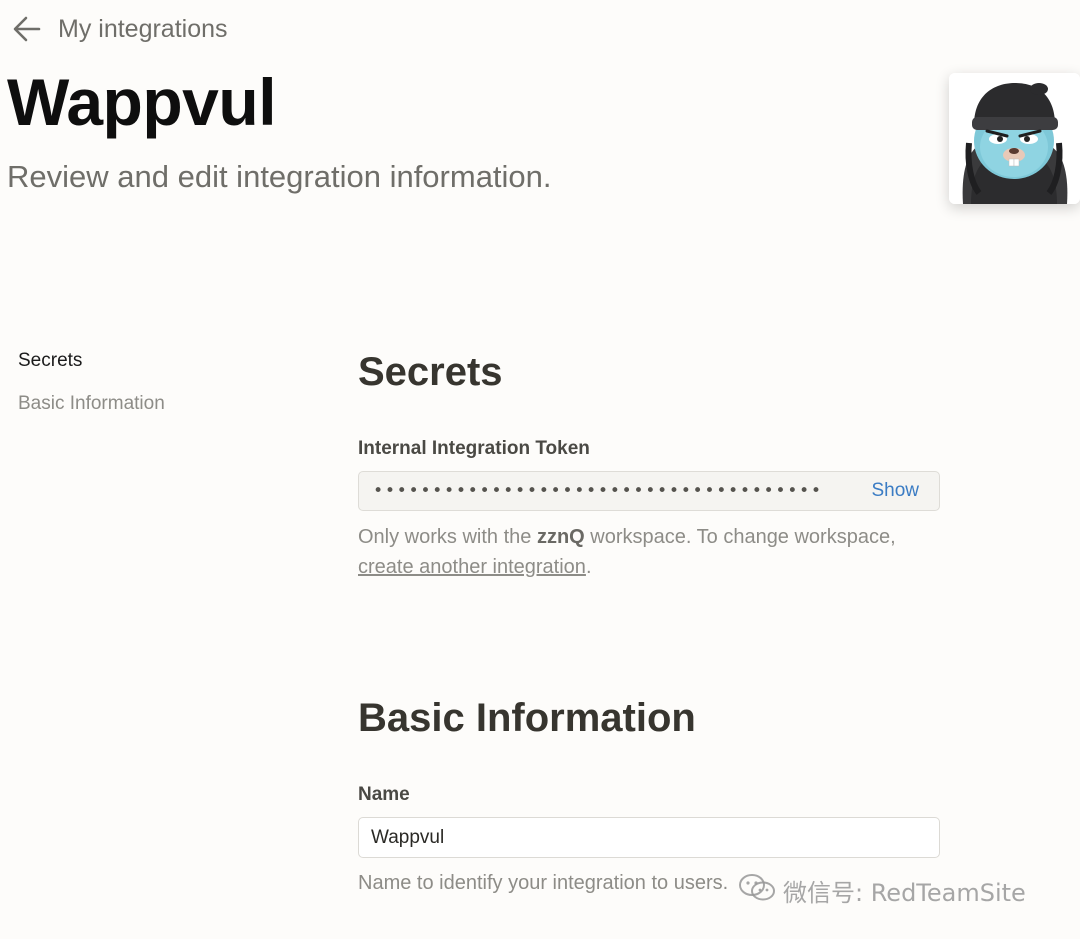 The width and height of the screenshot is (1080, 939). What do you see at coordinates (27, 29) in the screenshot?
I see `arrow-left-icon` at bounding box center [27, 29].